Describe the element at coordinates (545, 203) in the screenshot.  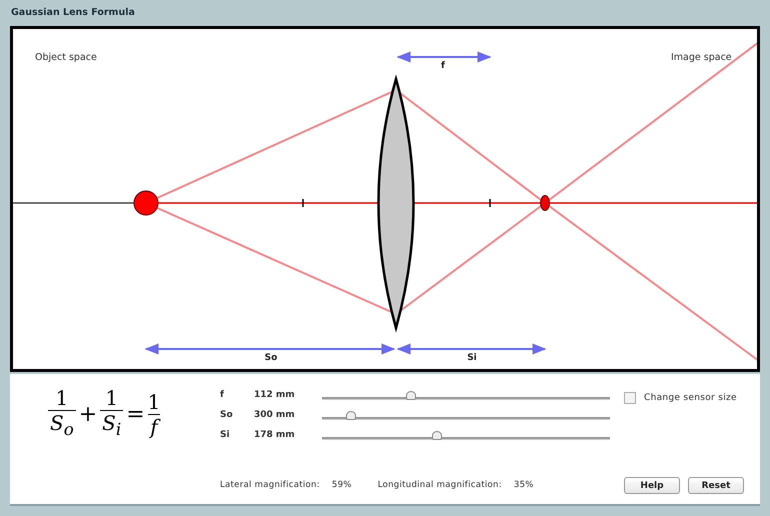
I see `image-dot` at that location.